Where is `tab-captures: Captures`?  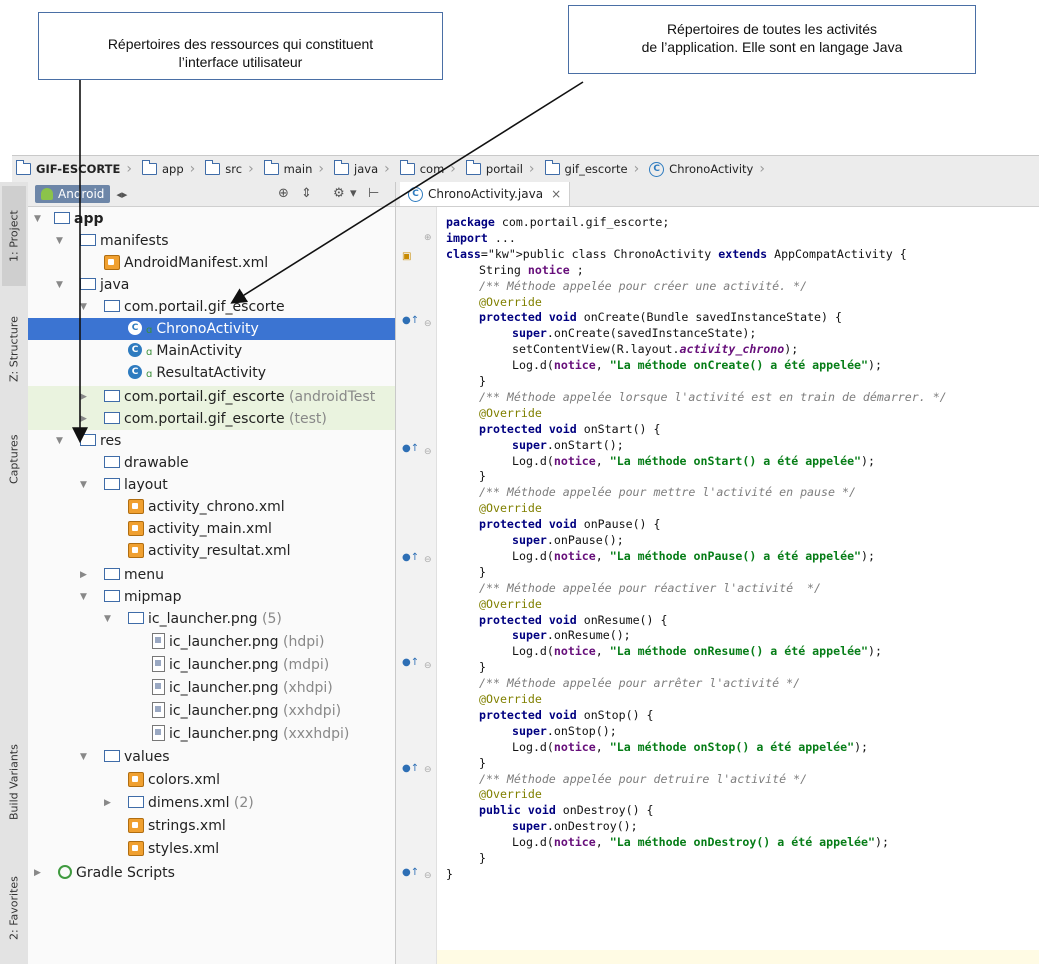
tab-captures: Captures is located at coordinates (14, 459).